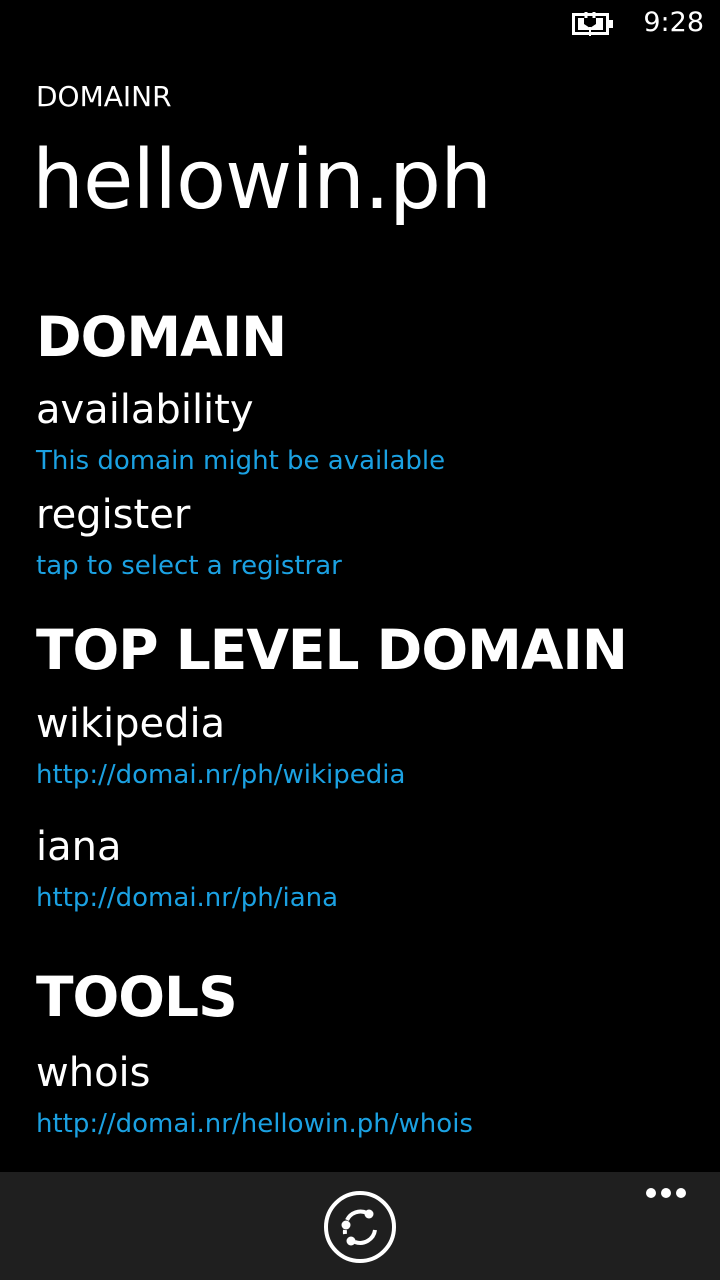 The height and width of the screenshot is (1280, 720). I want to click on availability-label: availability, so click(145, 410).